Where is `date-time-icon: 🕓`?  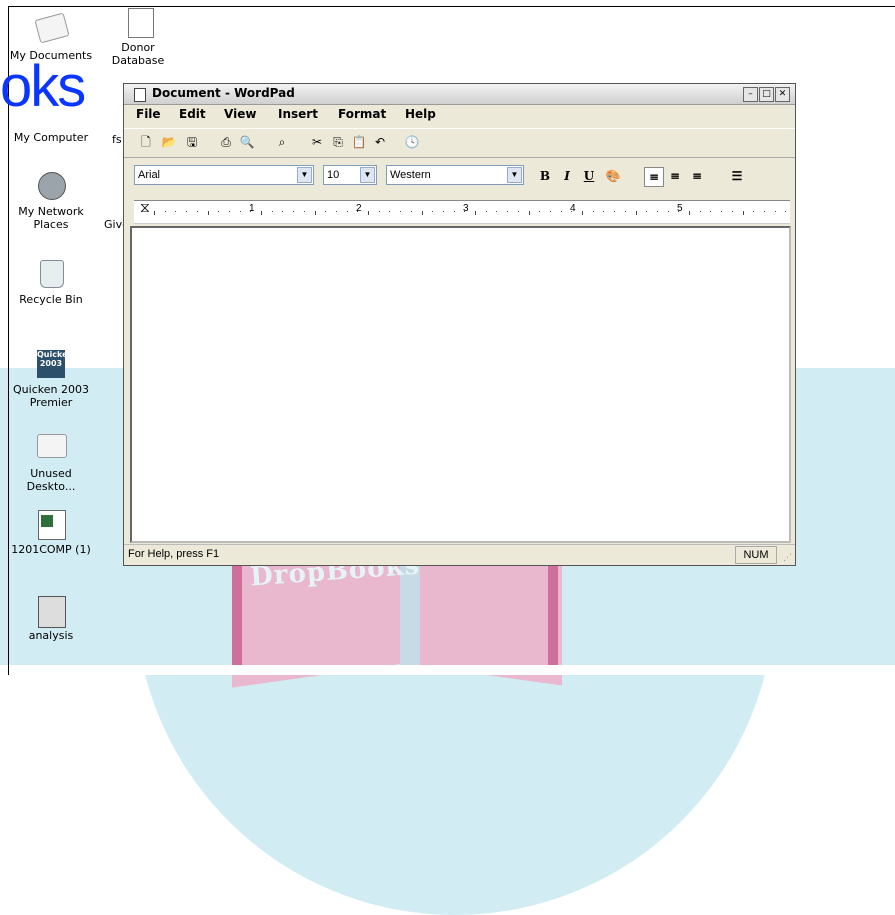 date-time-icon: 🕓 is located at coordinates (412, 142).